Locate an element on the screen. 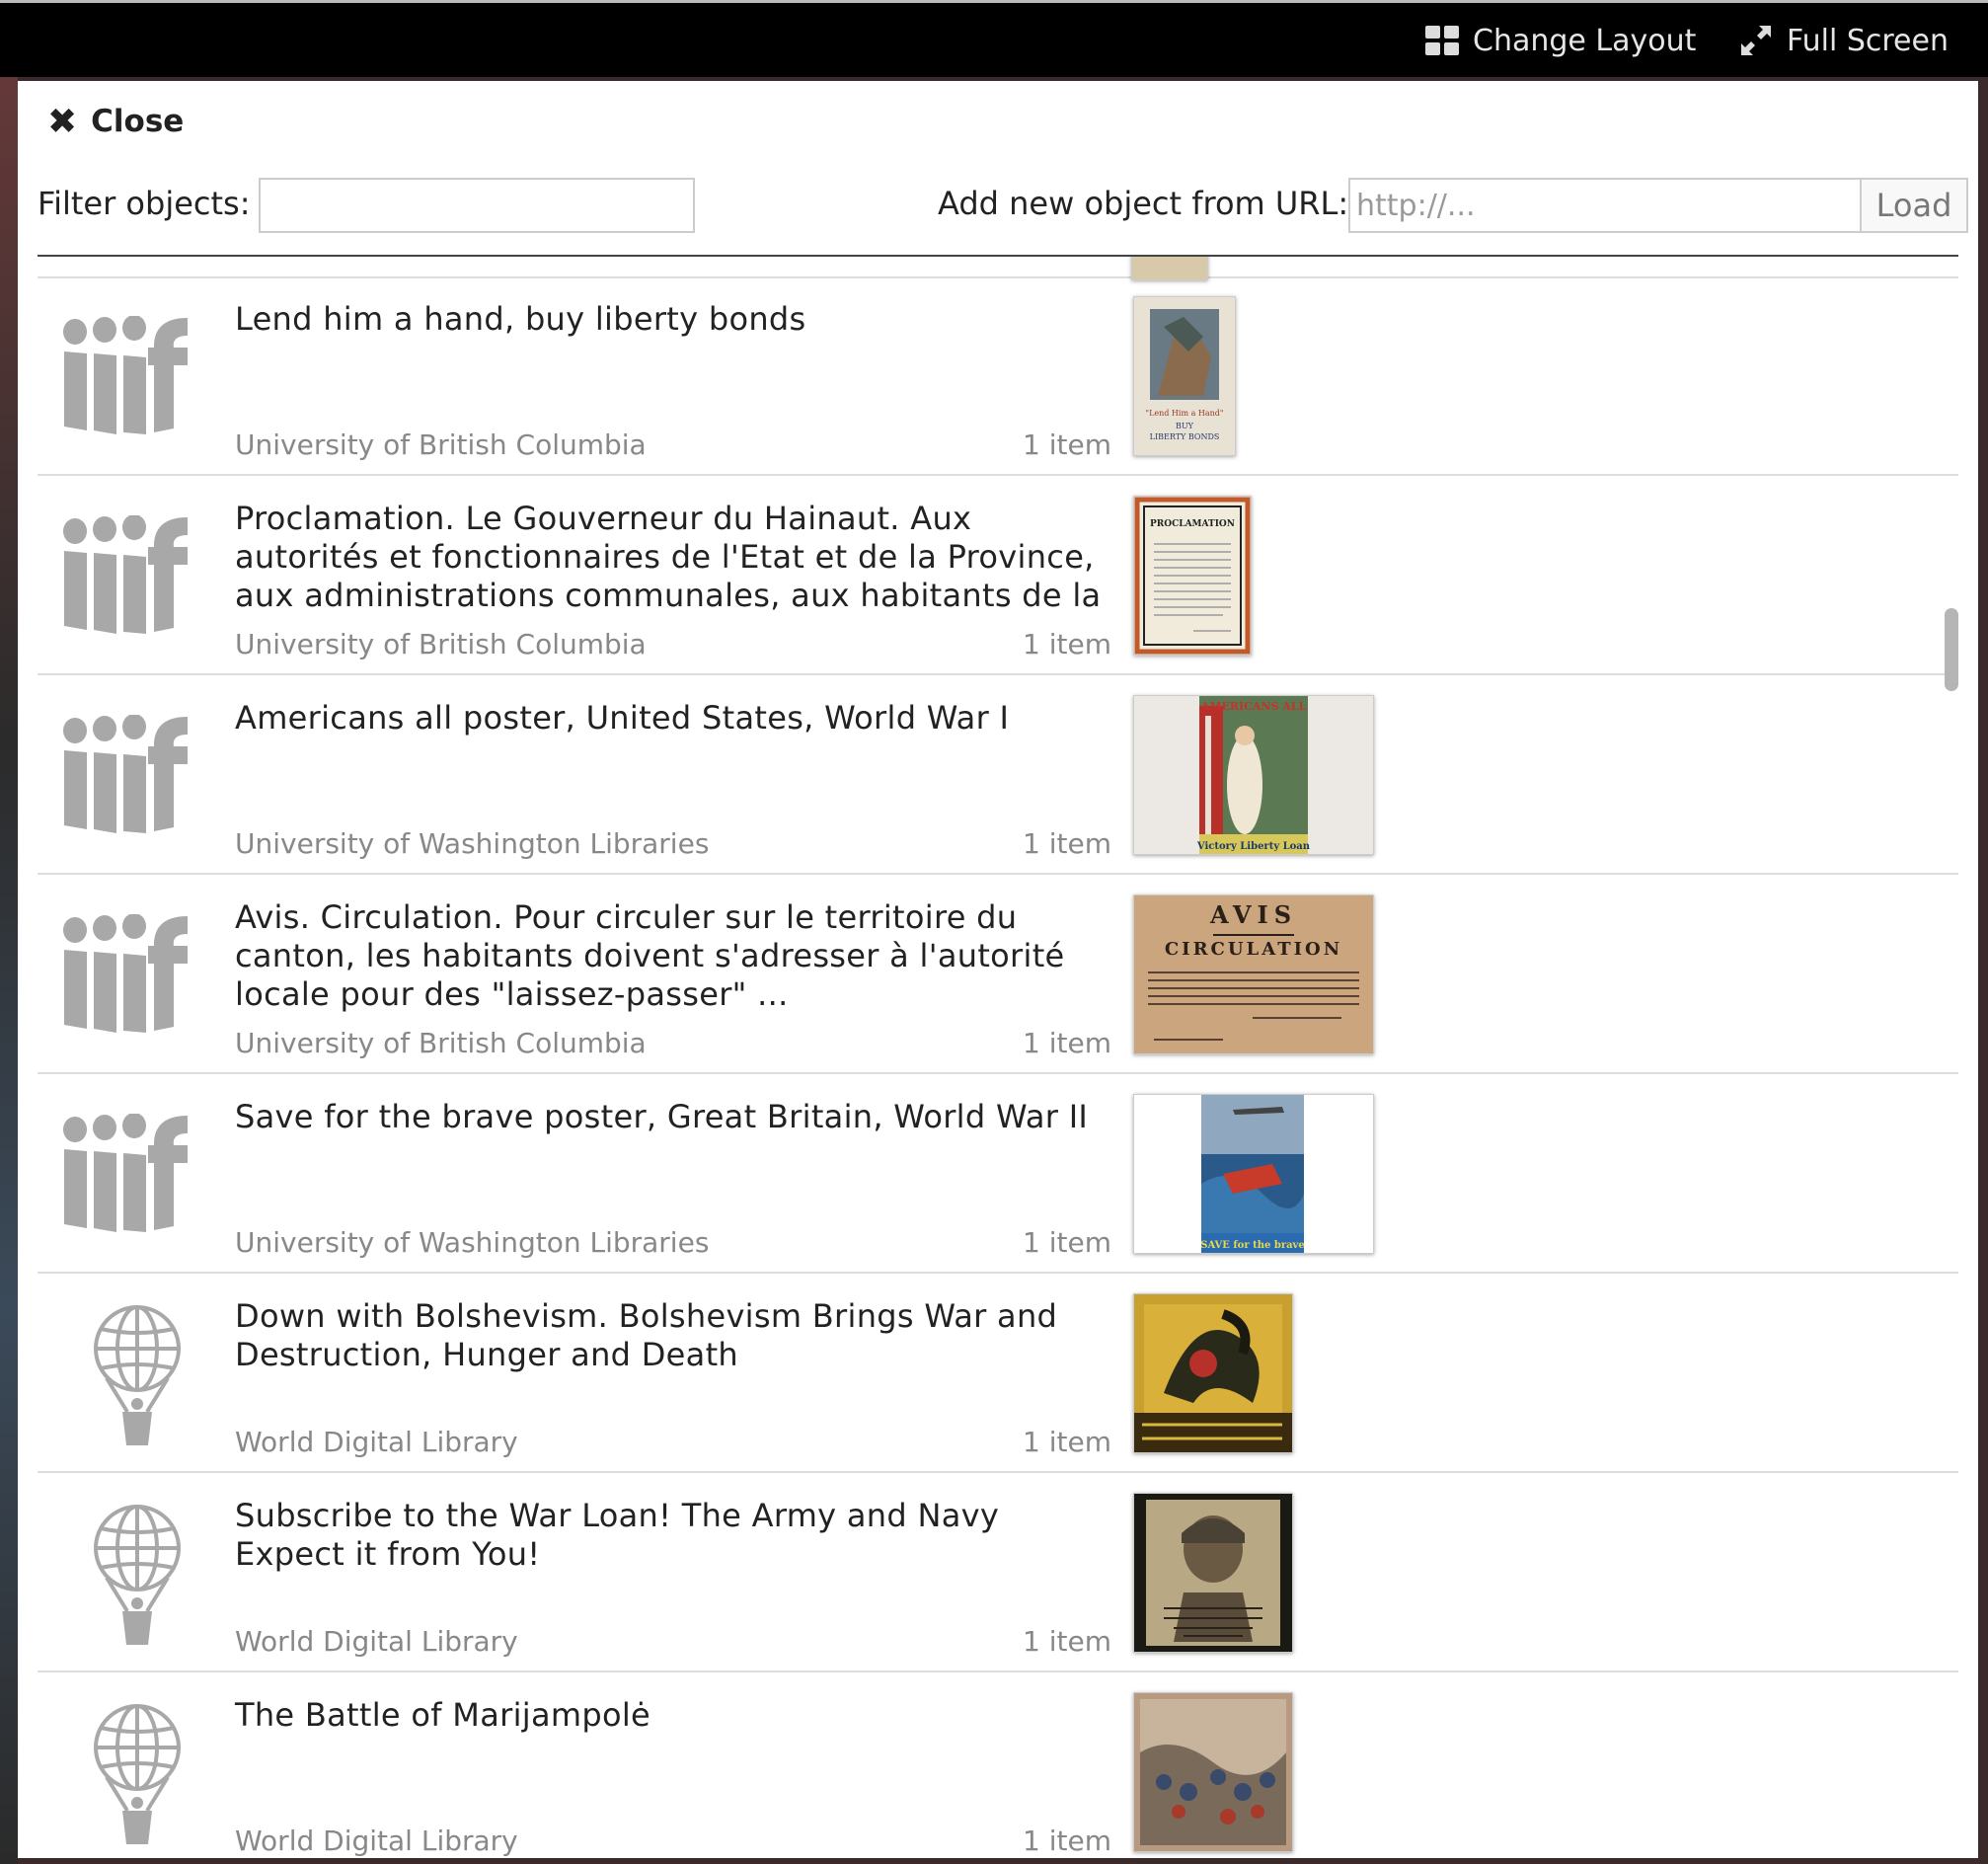 The height and width of the screenshot is (1864, 1988). thumb-text: "Lend Him a Hand" is located at coordinates (1184, 413).